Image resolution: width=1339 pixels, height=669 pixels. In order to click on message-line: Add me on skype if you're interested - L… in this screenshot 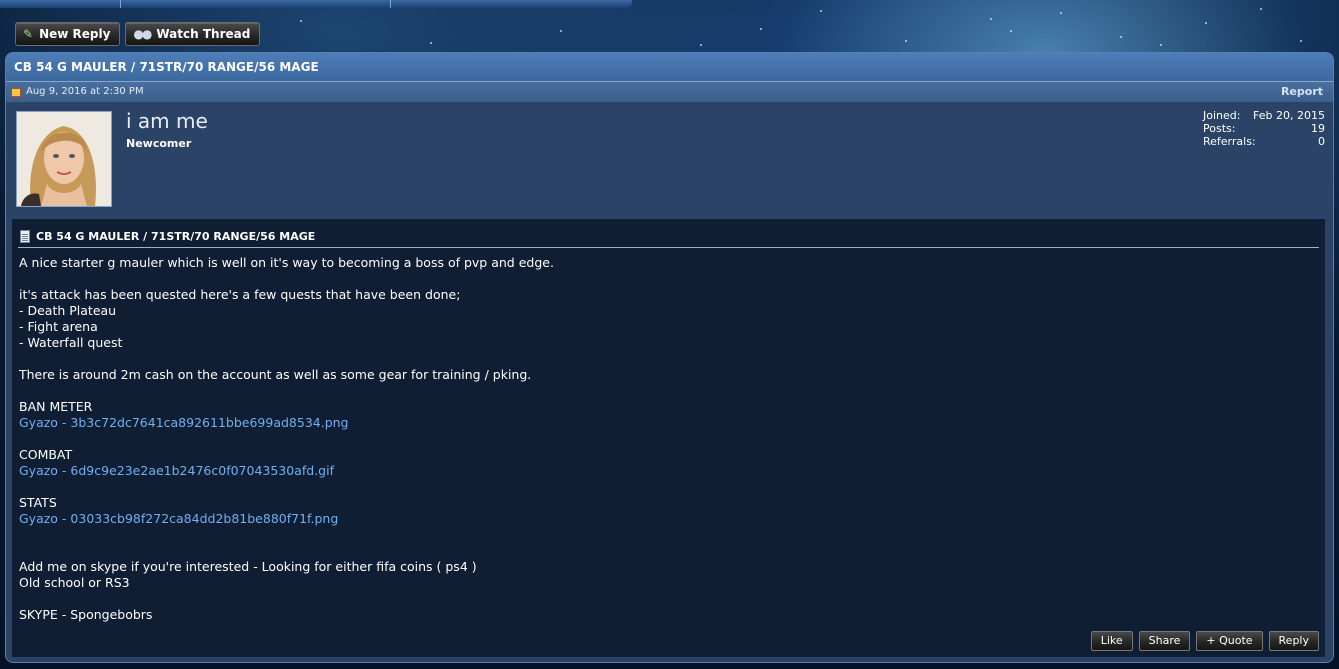, I will do `click(248, 566)`.